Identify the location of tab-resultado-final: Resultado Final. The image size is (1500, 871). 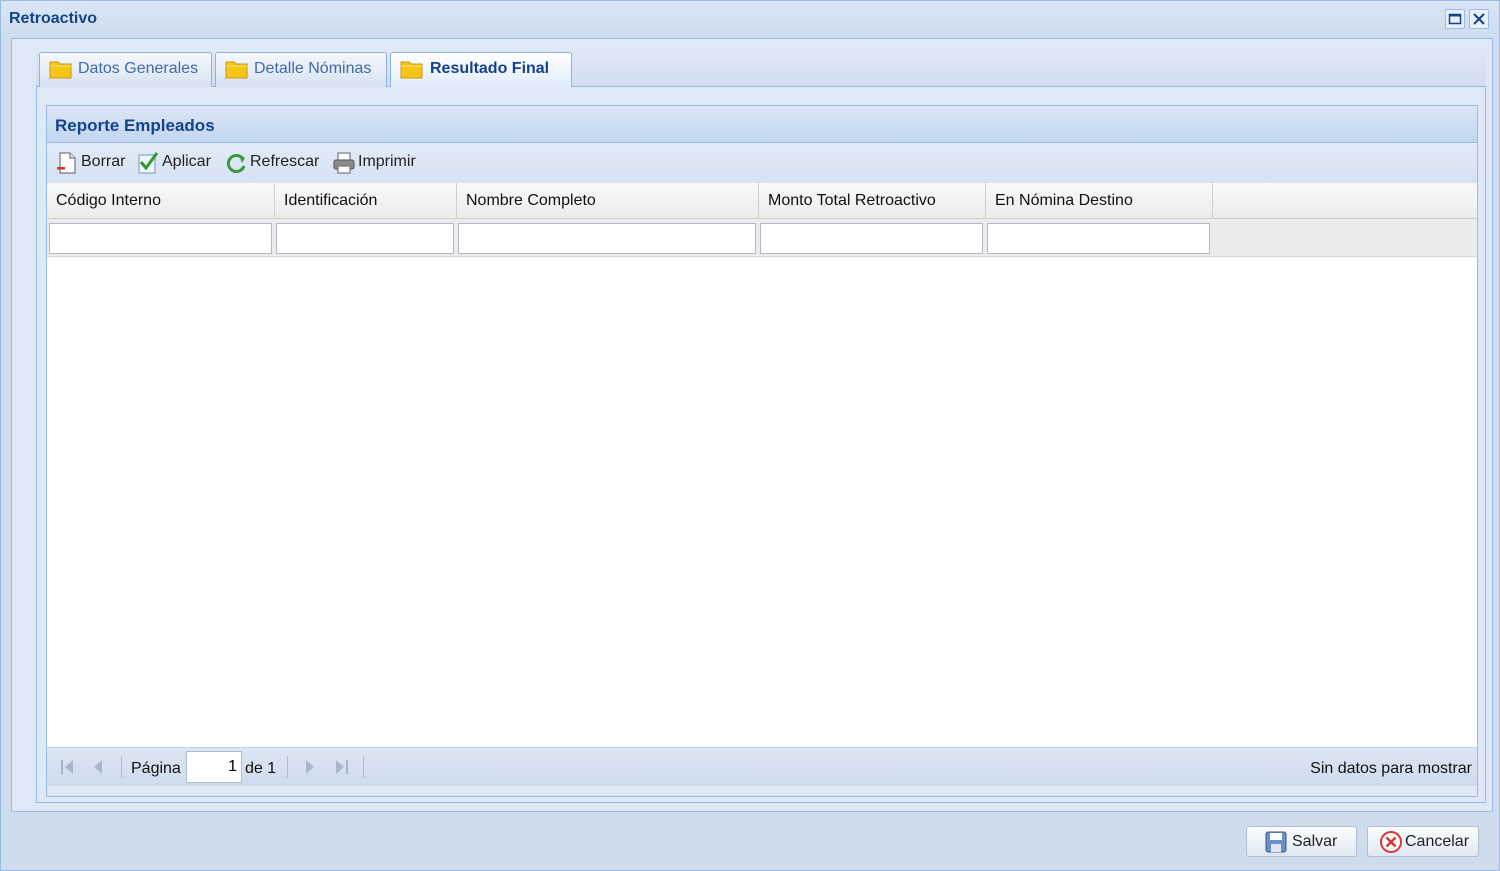
(481, 70).